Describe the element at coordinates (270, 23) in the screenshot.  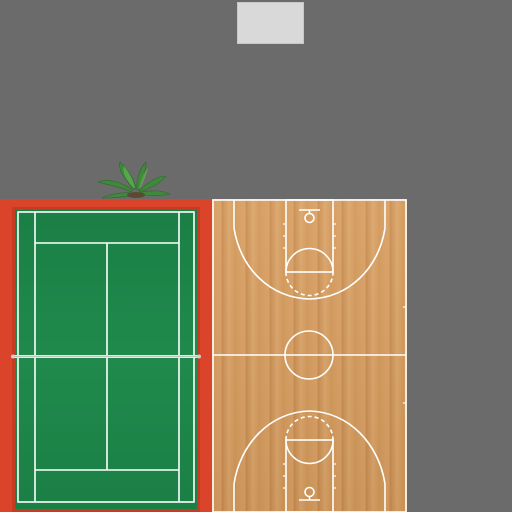
I see `top-panel` at that location.